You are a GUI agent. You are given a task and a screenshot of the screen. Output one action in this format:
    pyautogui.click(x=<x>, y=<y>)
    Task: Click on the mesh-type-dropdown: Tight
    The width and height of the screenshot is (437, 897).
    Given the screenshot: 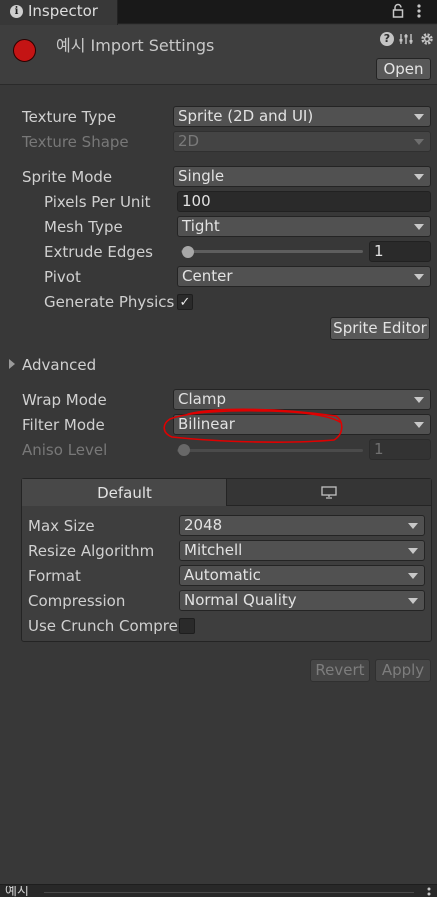 What is the action you would take?
    pyautogui.click(x=304, y=226)
    